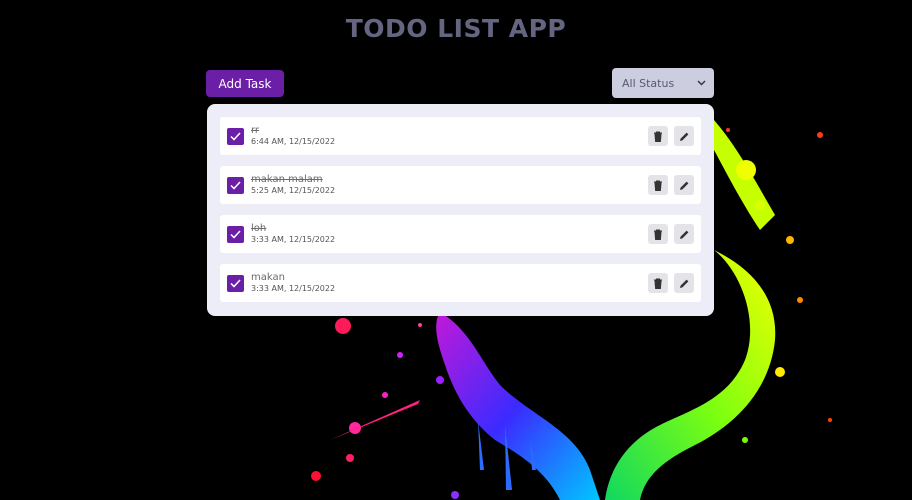 Image resolution: width=912 pixels, height=500 pixels. I want to click on todo-text: loh 3:33 AM, 12/15/2022, so click(446, 234).